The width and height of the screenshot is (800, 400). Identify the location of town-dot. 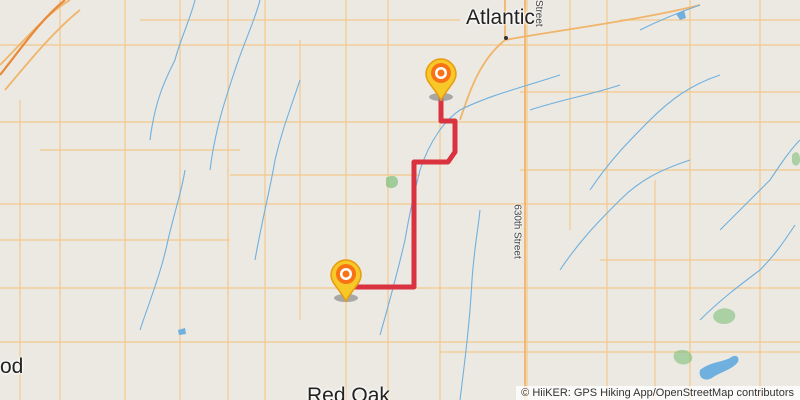
(506, 38).